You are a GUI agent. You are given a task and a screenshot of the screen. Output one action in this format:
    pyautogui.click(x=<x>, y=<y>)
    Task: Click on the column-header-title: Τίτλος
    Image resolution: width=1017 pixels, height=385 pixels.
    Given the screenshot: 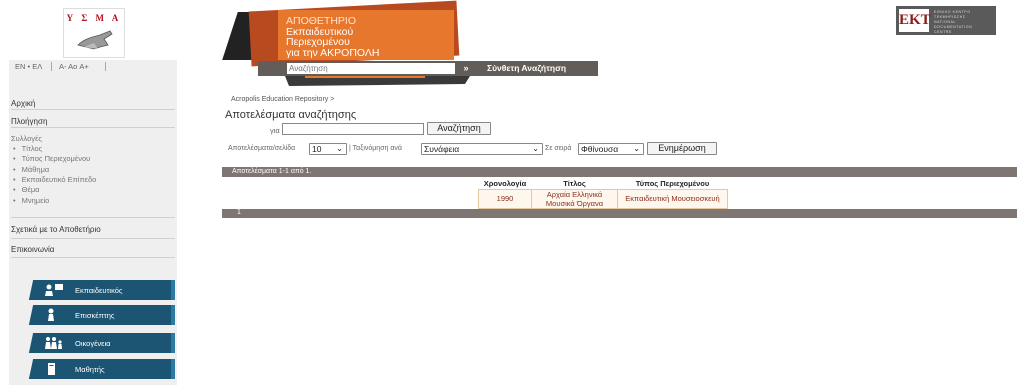 What is the action you would take?
    pyautogui.click(x=575, y=184)
    